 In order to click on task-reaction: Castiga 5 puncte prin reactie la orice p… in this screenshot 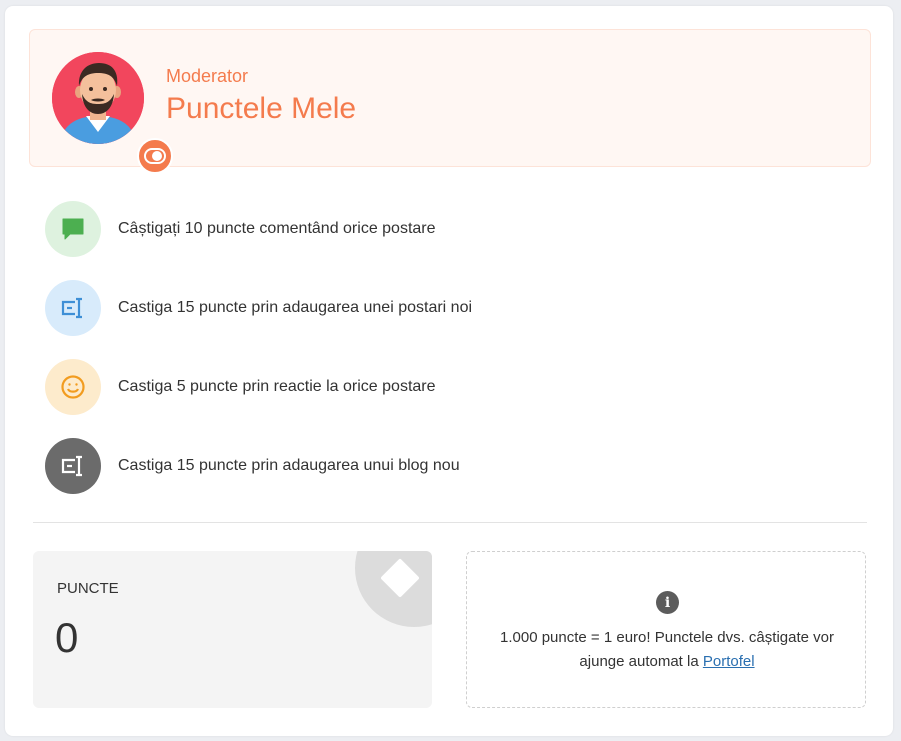, I will do `click(345, 387)`.